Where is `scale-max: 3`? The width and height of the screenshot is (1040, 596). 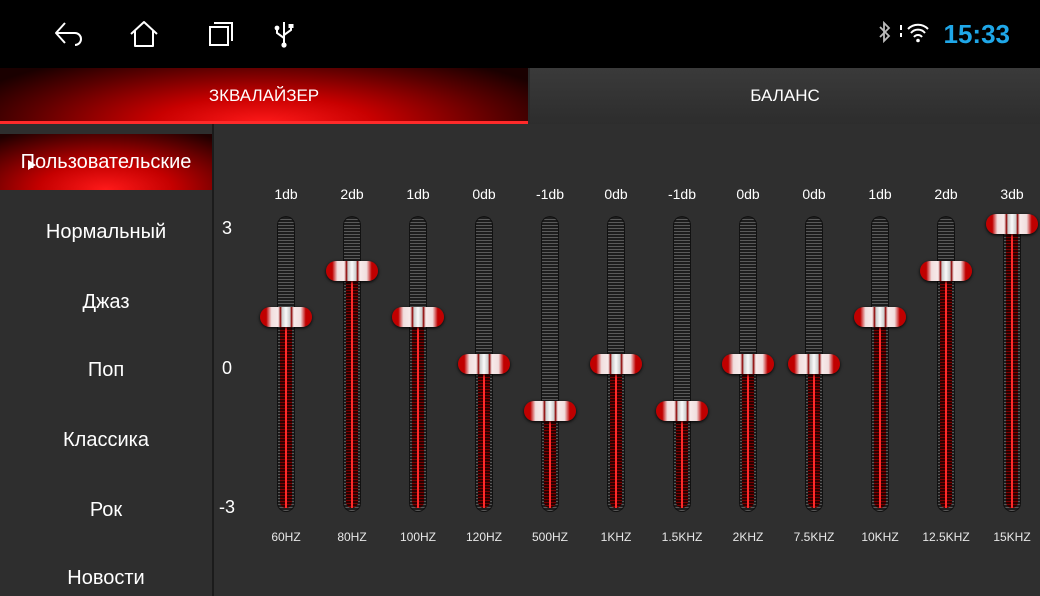
scale-max: 3 is located at coordinates (227, 228).